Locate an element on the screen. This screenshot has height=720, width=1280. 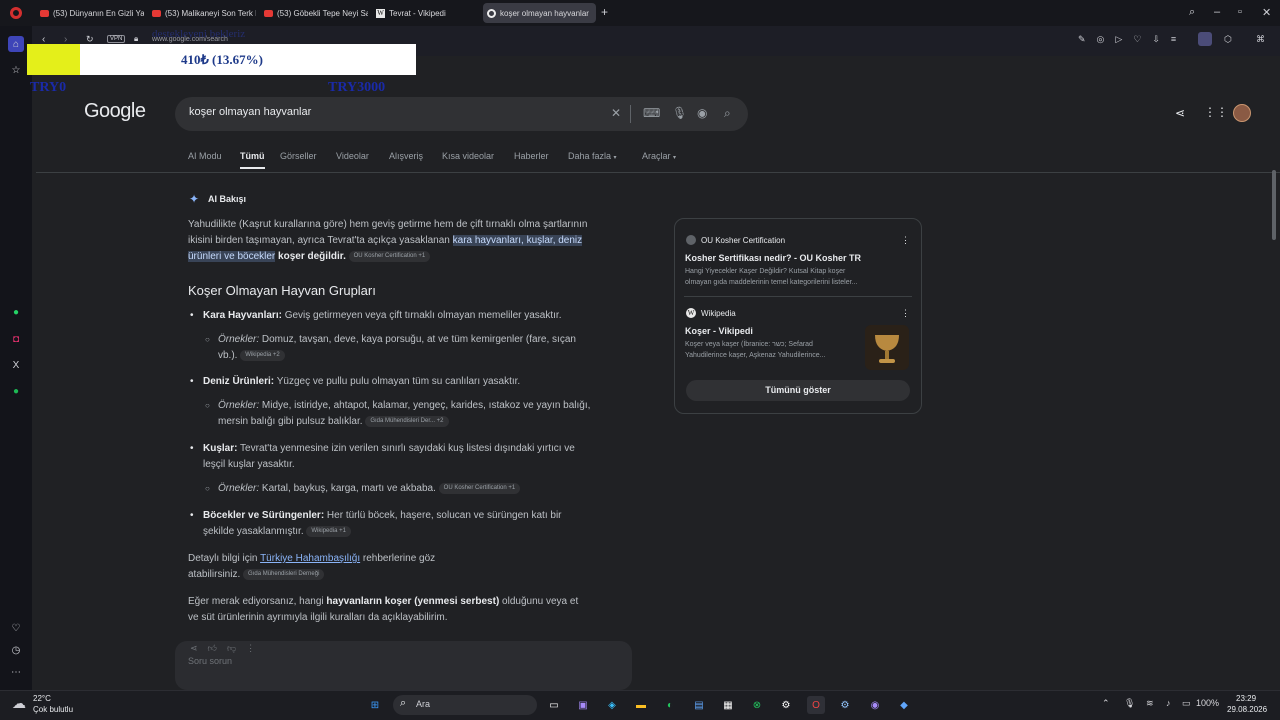
tab-5-active: koşer olmayan hayvanlar is located at coordinates (539, 13).